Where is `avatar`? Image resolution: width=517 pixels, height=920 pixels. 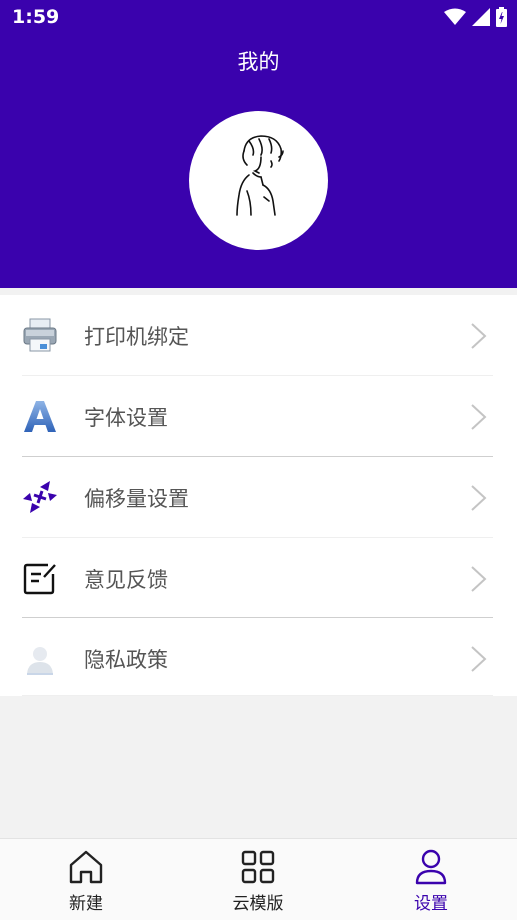 avatar is located at coordinates (258, 180).